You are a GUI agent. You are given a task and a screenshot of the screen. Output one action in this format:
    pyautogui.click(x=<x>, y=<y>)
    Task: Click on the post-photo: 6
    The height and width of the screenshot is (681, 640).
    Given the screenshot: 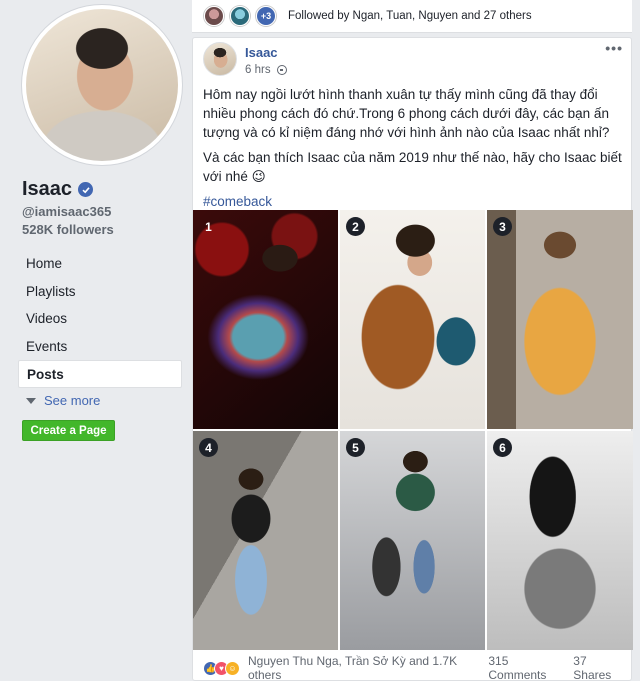 What is the action you would take?
    pyautogui.click(x=560, y=540)
    